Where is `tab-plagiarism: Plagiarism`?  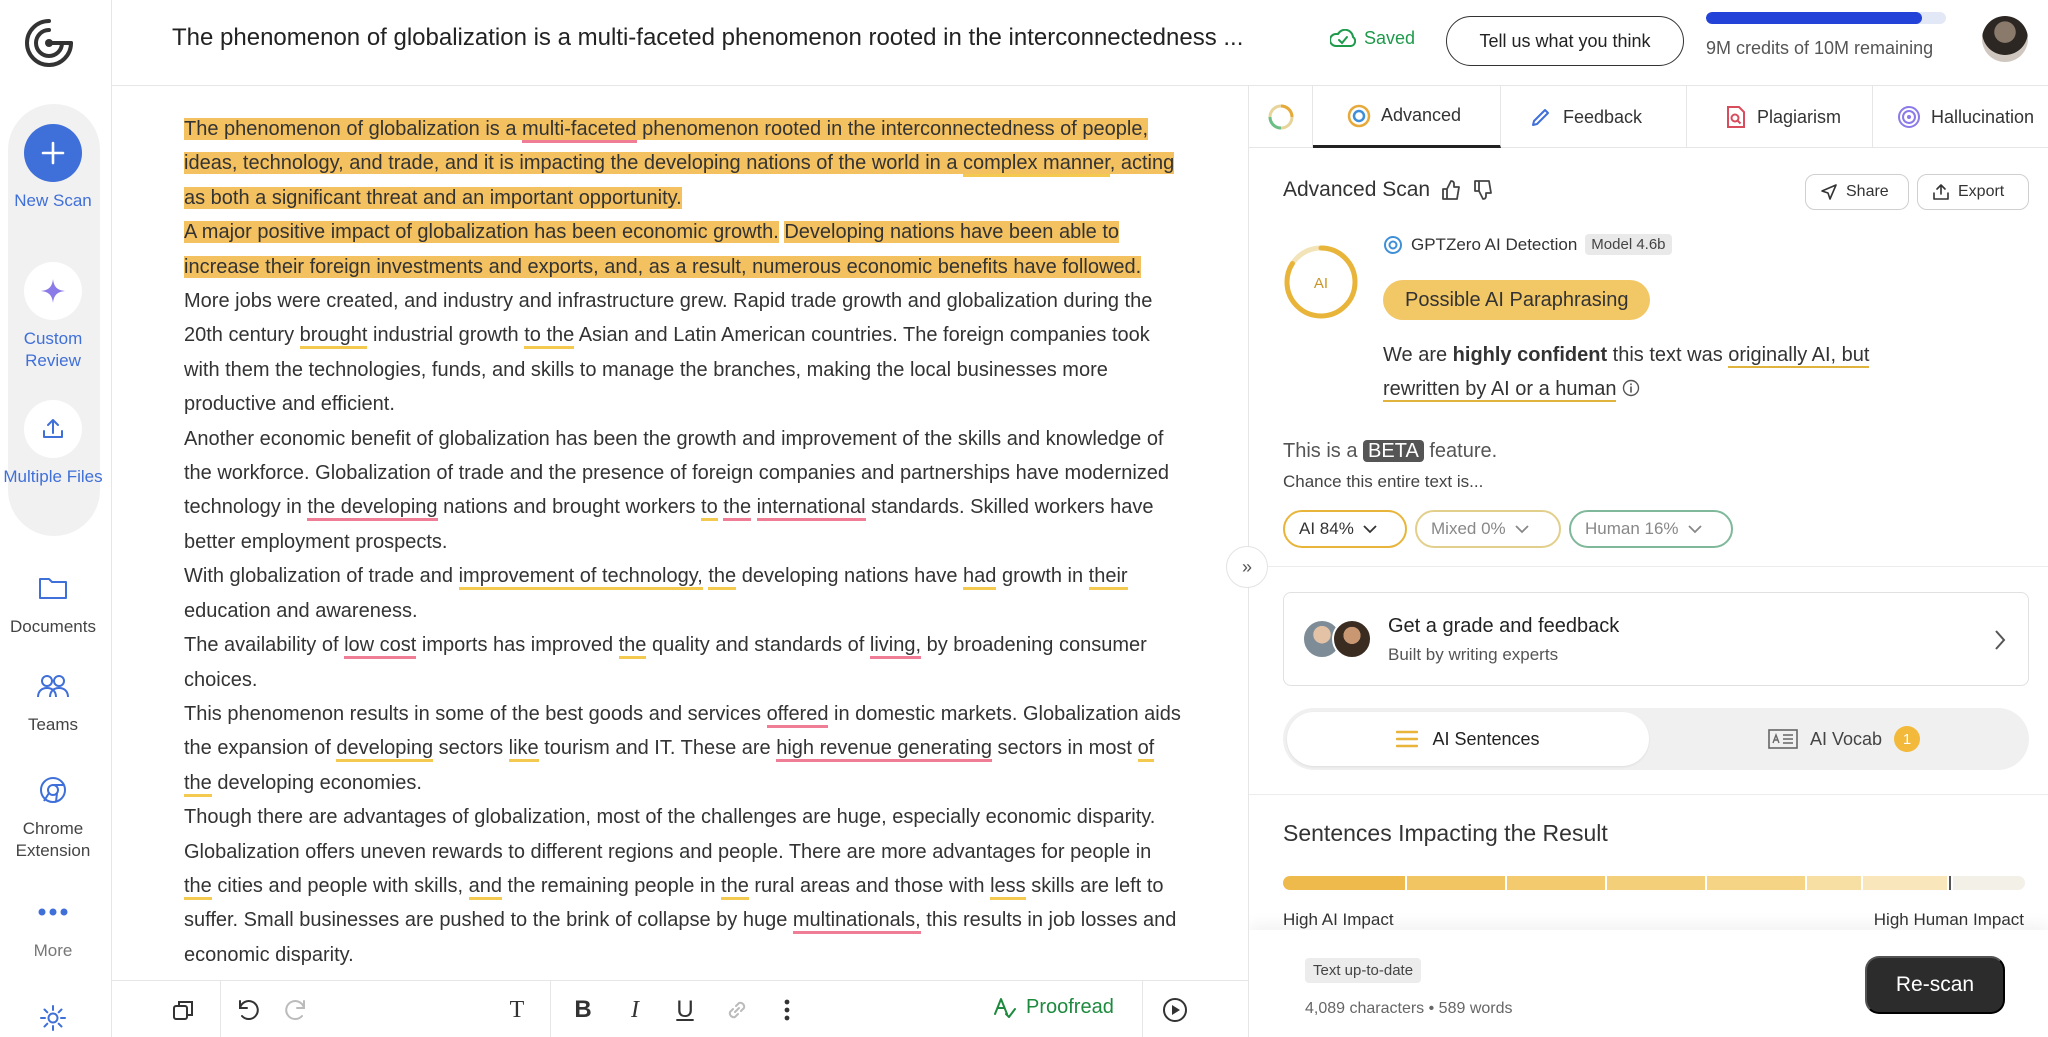
tab-plagiarism: Plagiarism is located at coordinates (1780, 117).